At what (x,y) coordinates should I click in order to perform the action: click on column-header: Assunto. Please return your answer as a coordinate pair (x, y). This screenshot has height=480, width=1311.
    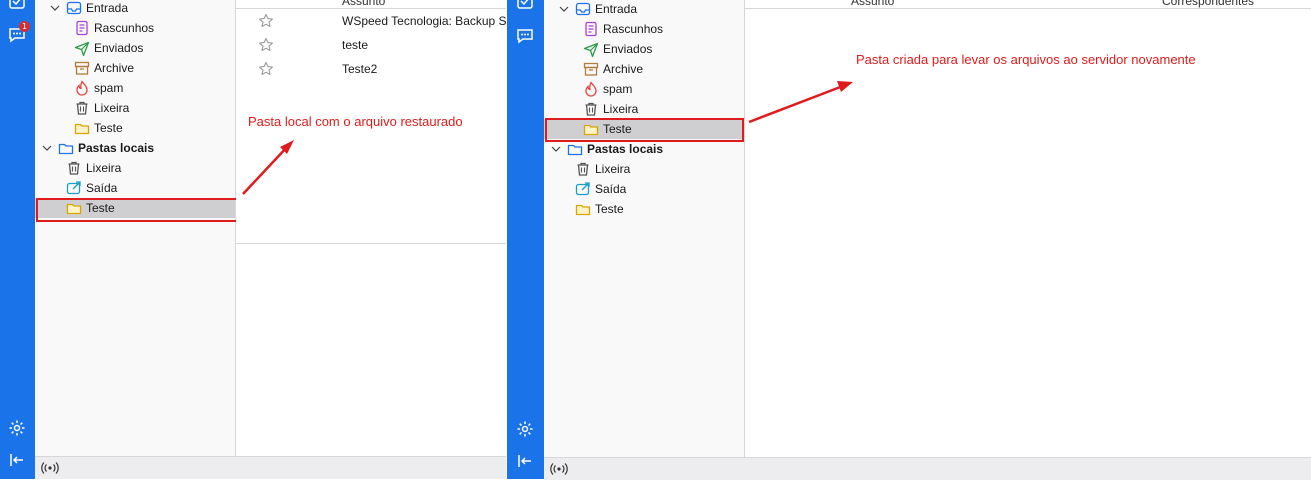
    Looking at the image, I should click on (371, 4).